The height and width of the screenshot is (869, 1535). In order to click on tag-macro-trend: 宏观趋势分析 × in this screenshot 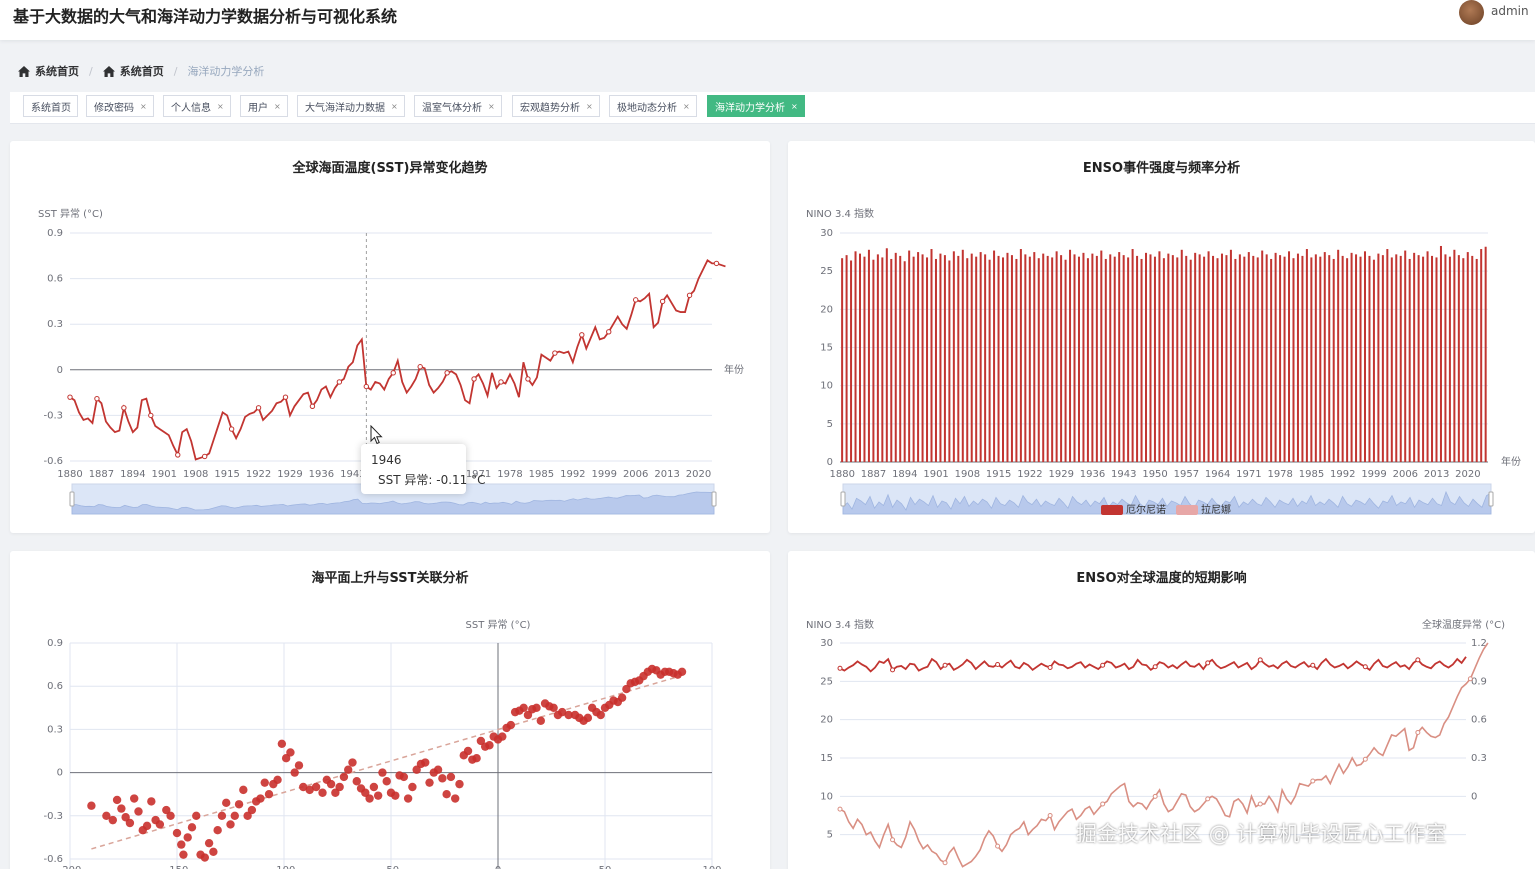, I will do `click(556, 106)`.